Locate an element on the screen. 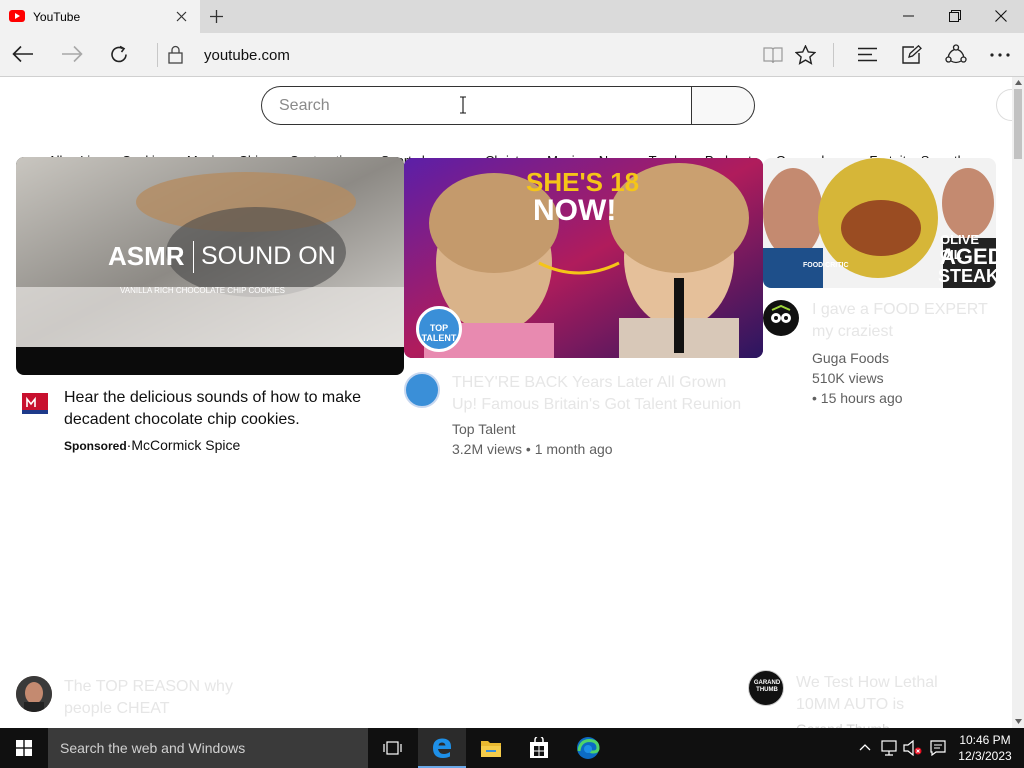  scroll-down-icon is located at coordinates (1018, 721).